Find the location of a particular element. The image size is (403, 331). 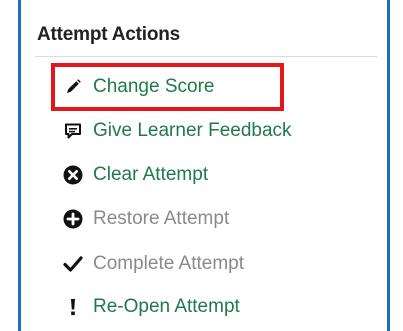

re-open-attempt-link: Re-Open Attempt is located at coordinates (151, 307).